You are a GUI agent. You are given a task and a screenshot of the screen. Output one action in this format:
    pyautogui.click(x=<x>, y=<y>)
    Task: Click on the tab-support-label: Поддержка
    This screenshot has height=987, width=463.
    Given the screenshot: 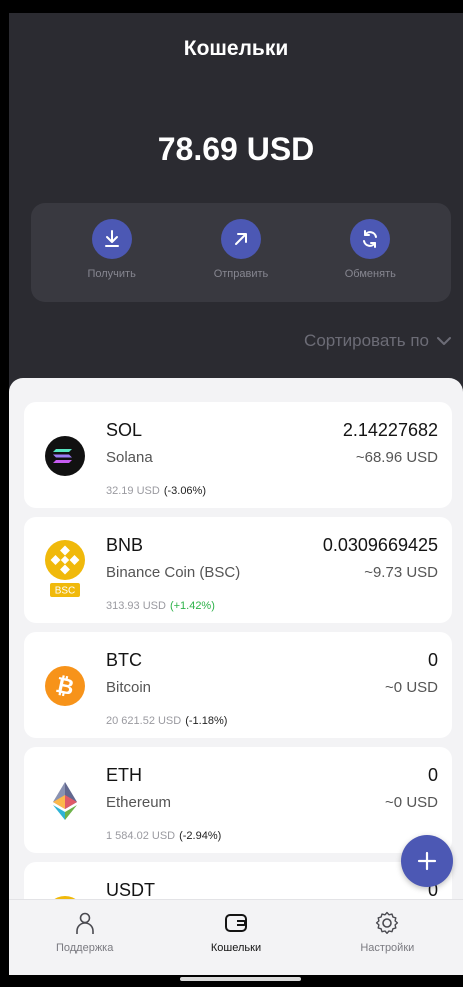 What is the action you would take?
    pyautogui.click(x=84, y=948)
    